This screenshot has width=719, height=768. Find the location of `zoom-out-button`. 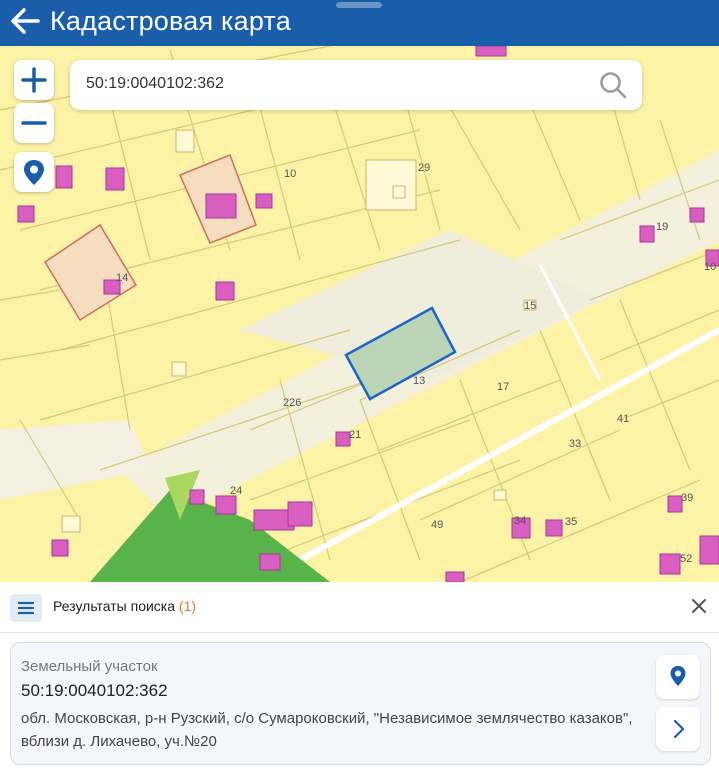

zoom-out-button is located at coordinates (34, 123).